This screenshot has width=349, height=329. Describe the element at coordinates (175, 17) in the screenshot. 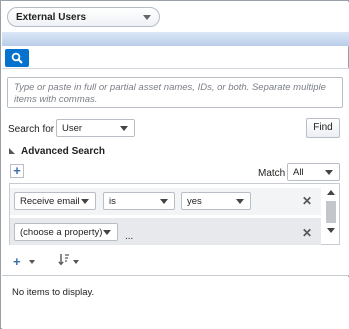

I see `top-bar: External Users` at that location.